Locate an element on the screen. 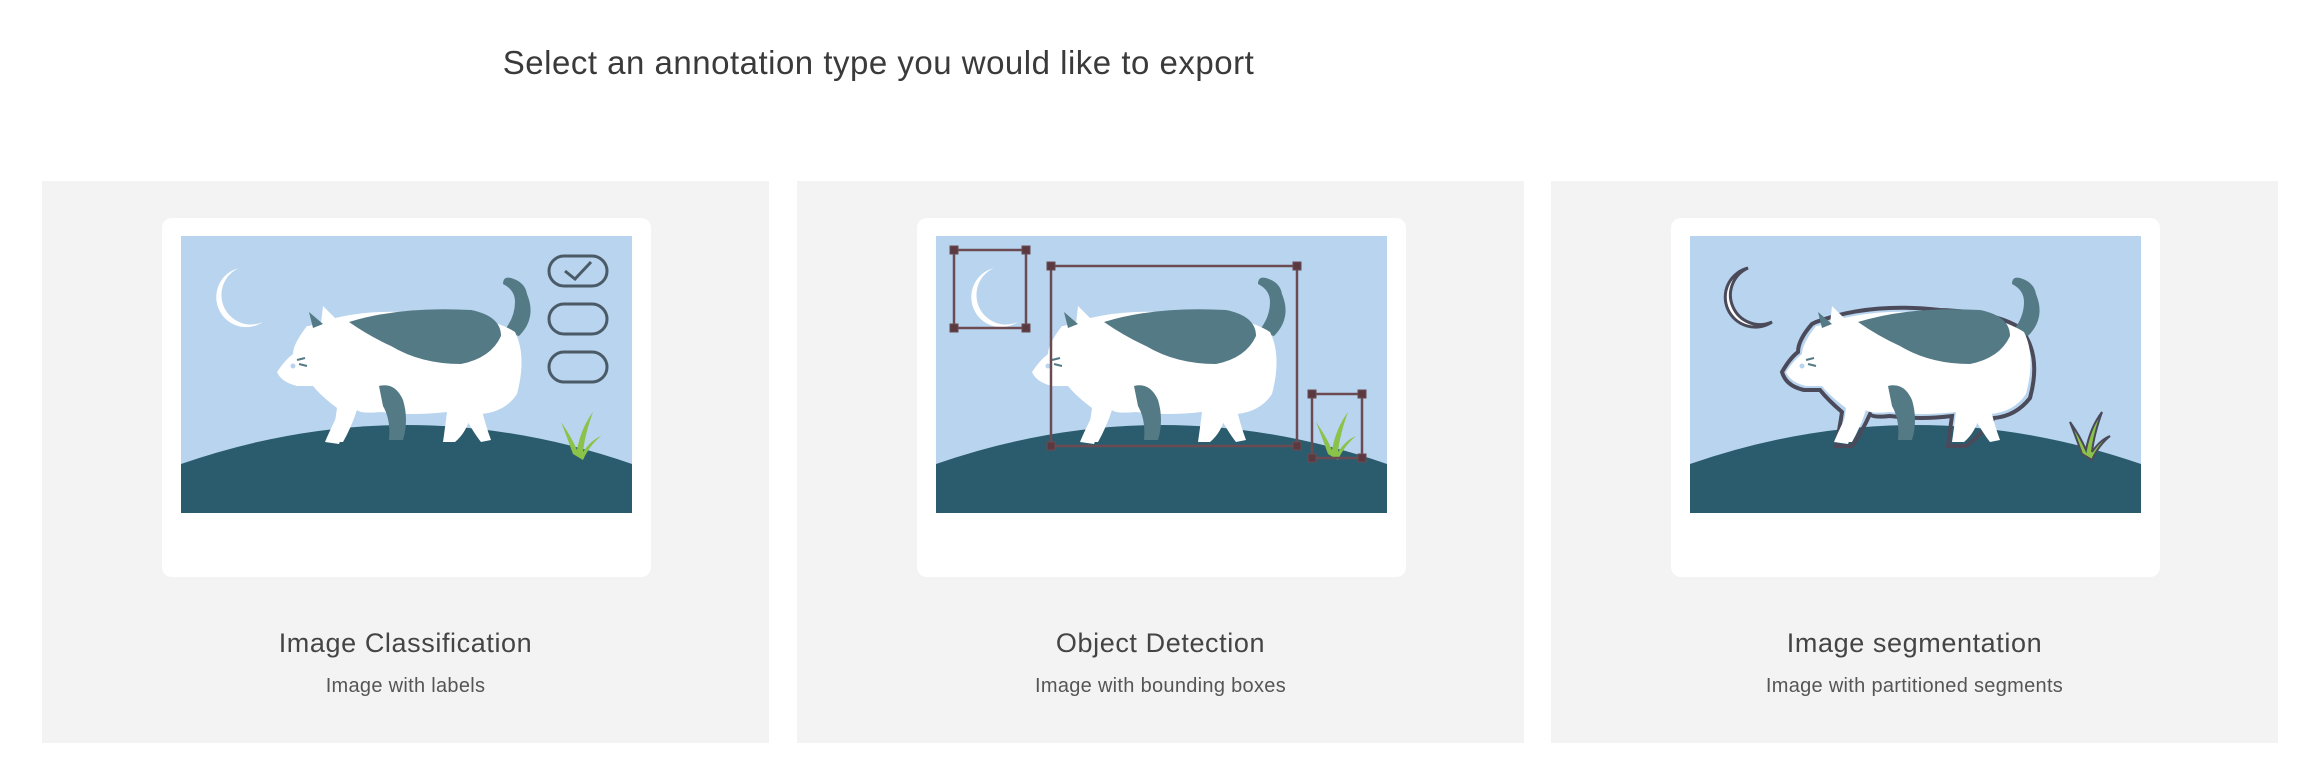  option-subtitle: Image with bounding boxes is located at coordinates (1160, 686).